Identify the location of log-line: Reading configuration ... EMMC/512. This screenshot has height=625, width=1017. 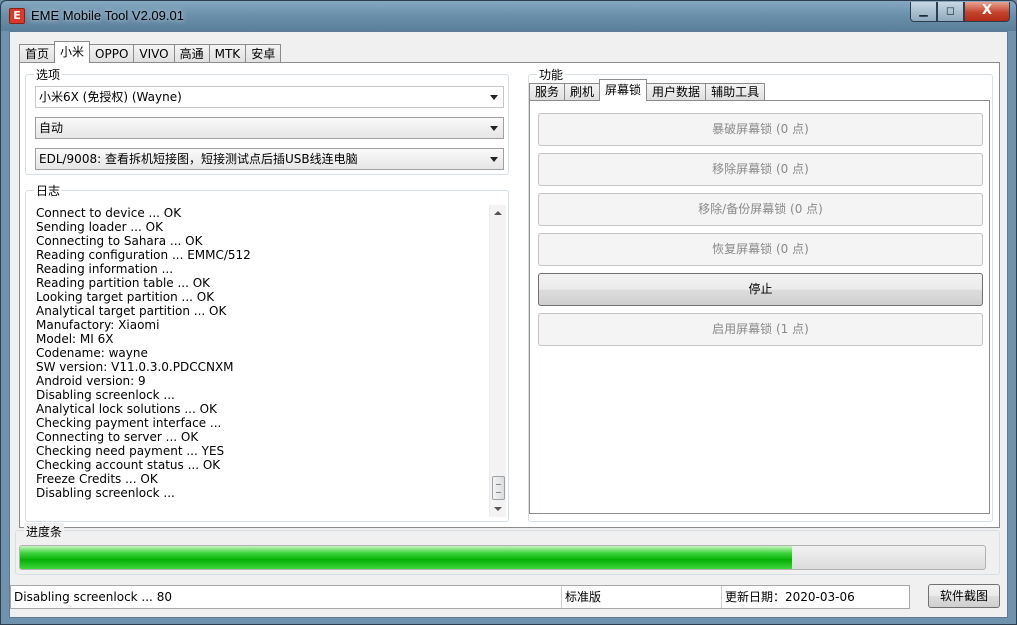
(143, 255).